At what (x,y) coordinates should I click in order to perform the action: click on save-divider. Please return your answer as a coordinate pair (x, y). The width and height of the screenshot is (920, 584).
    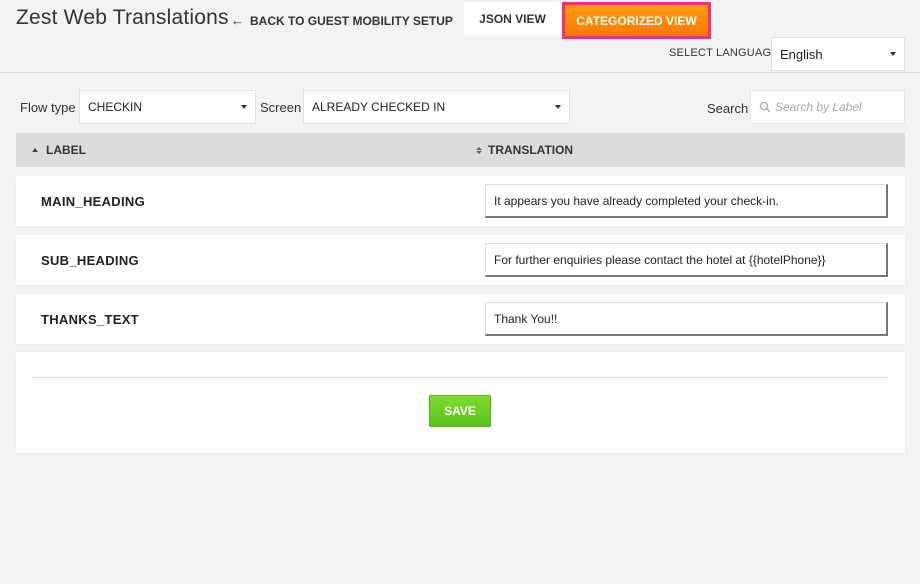
    Looking at the image, I should click on (460, 377).